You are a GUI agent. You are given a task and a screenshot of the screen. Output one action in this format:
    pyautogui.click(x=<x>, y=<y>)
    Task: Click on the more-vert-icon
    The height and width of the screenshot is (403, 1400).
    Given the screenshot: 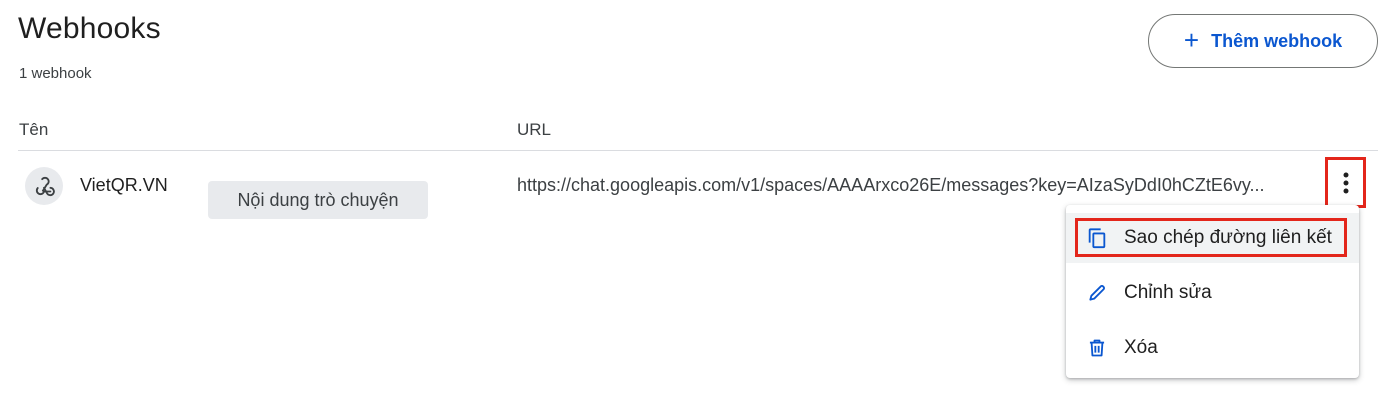 What is the action you would take?
    pyautogui.click(x=1345, y=182)
    